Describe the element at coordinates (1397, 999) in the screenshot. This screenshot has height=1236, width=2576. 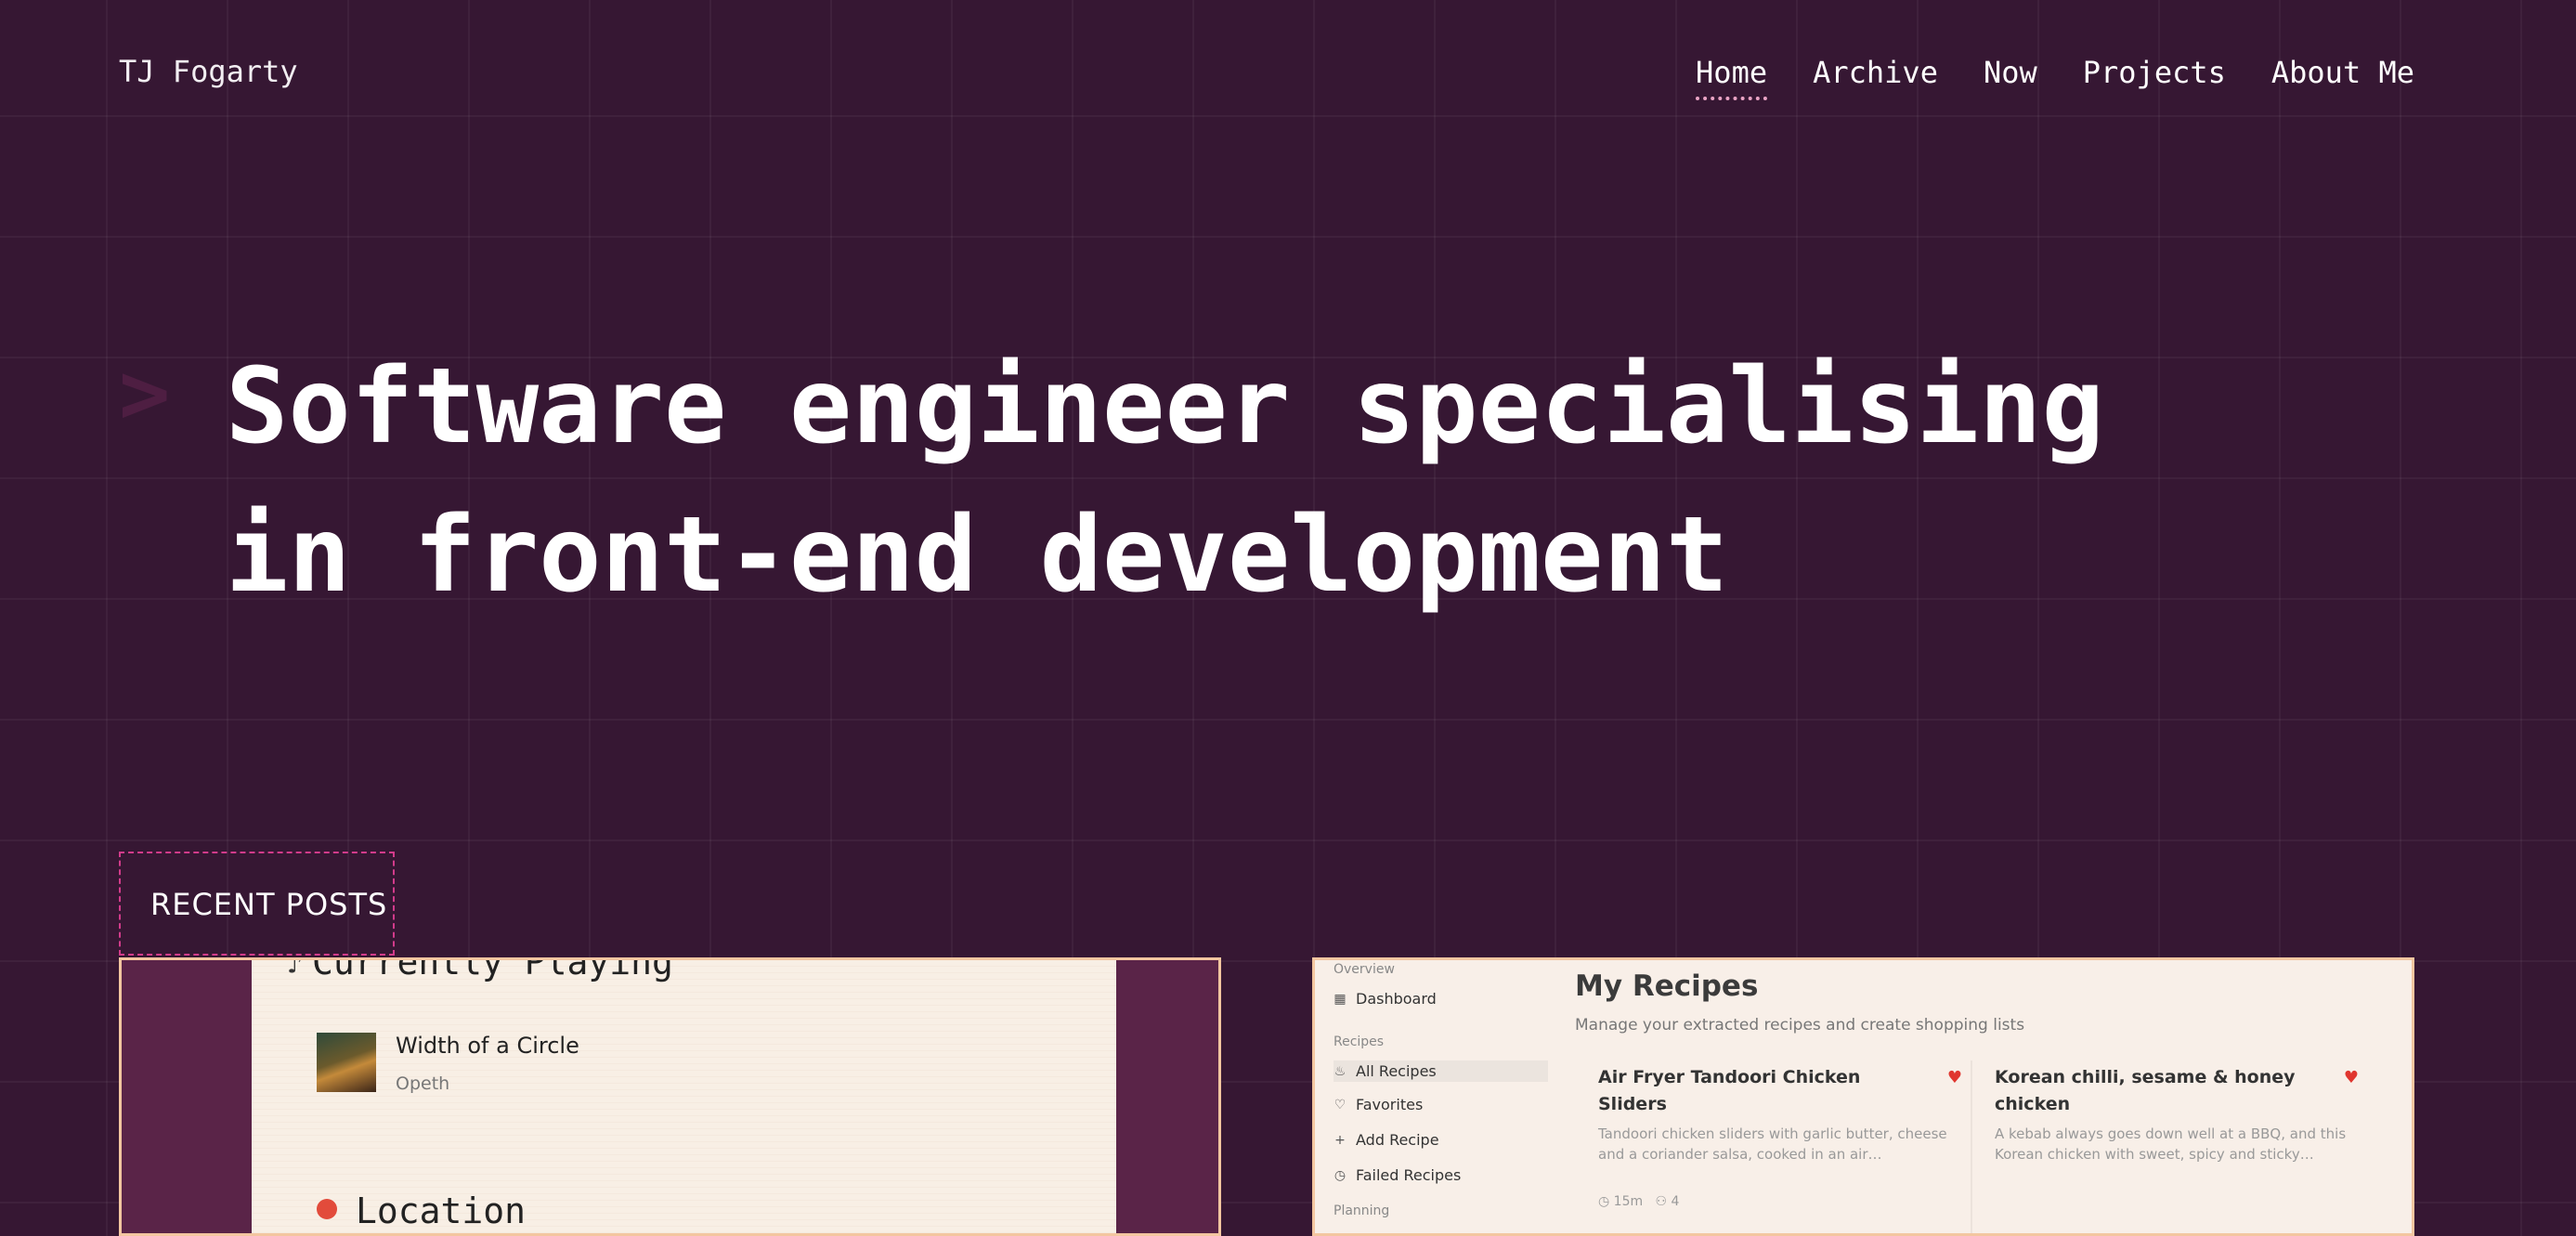
I see `sidebar-item-label: Dashboard` at that location.